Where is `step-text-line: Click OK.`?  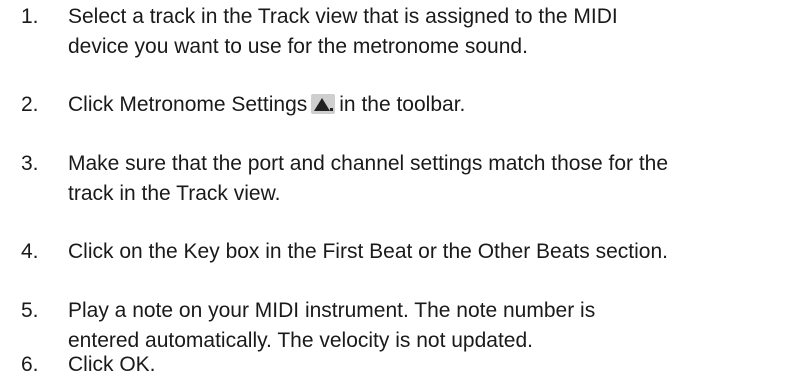 step-text-line: Click OK. is located at coordinates (112, 364).